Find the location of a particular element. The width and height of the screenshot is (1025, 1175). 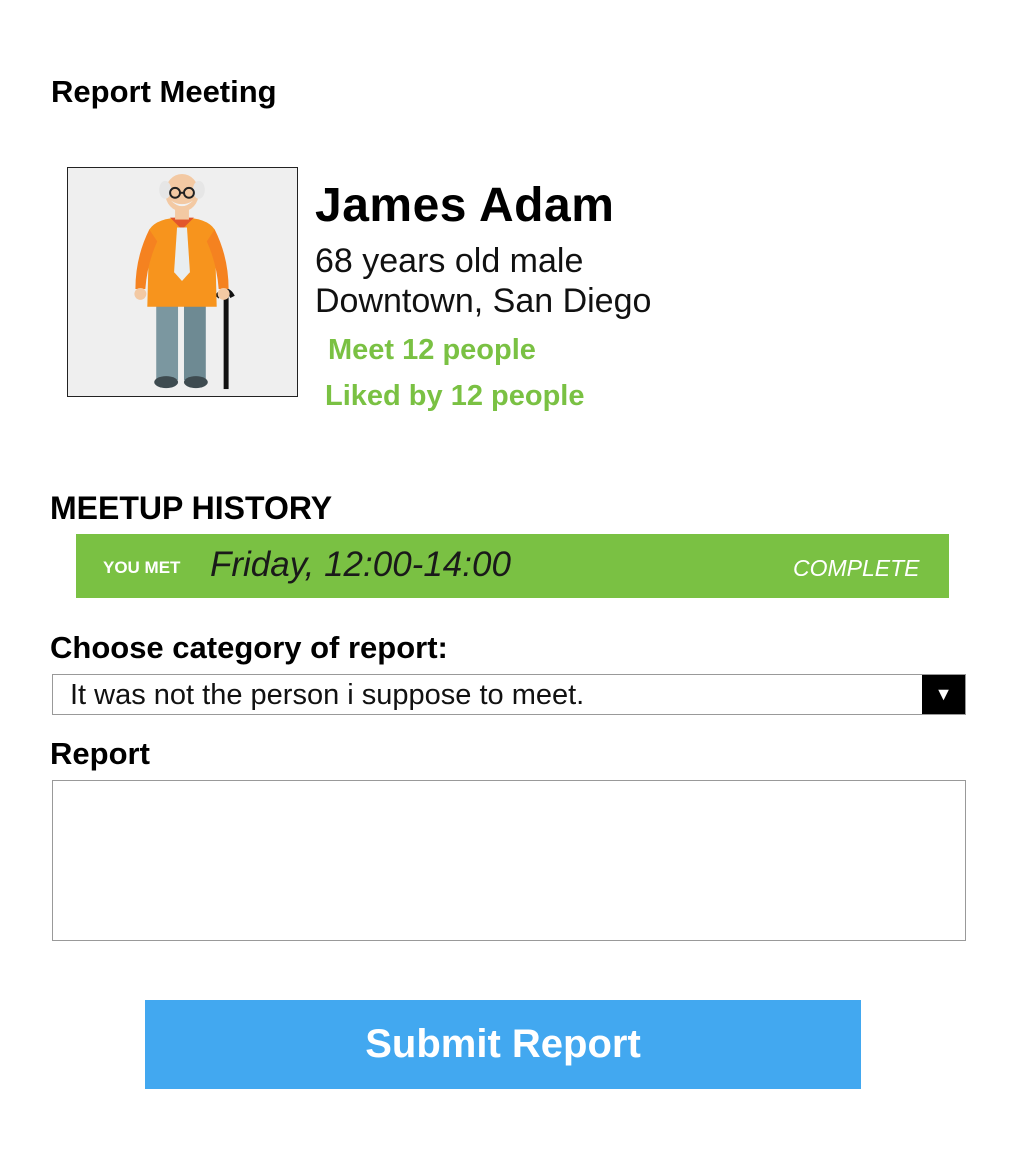

meet-count: Meet 12 people is located at coordinates (432, 350).